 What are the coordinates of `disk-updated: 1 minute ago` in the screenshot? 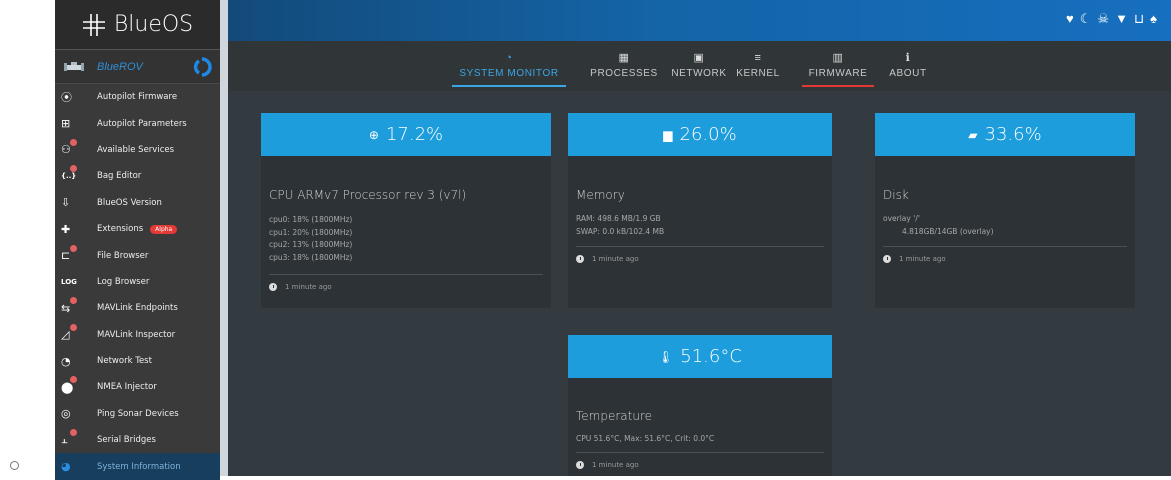 It's located at (914, 259).